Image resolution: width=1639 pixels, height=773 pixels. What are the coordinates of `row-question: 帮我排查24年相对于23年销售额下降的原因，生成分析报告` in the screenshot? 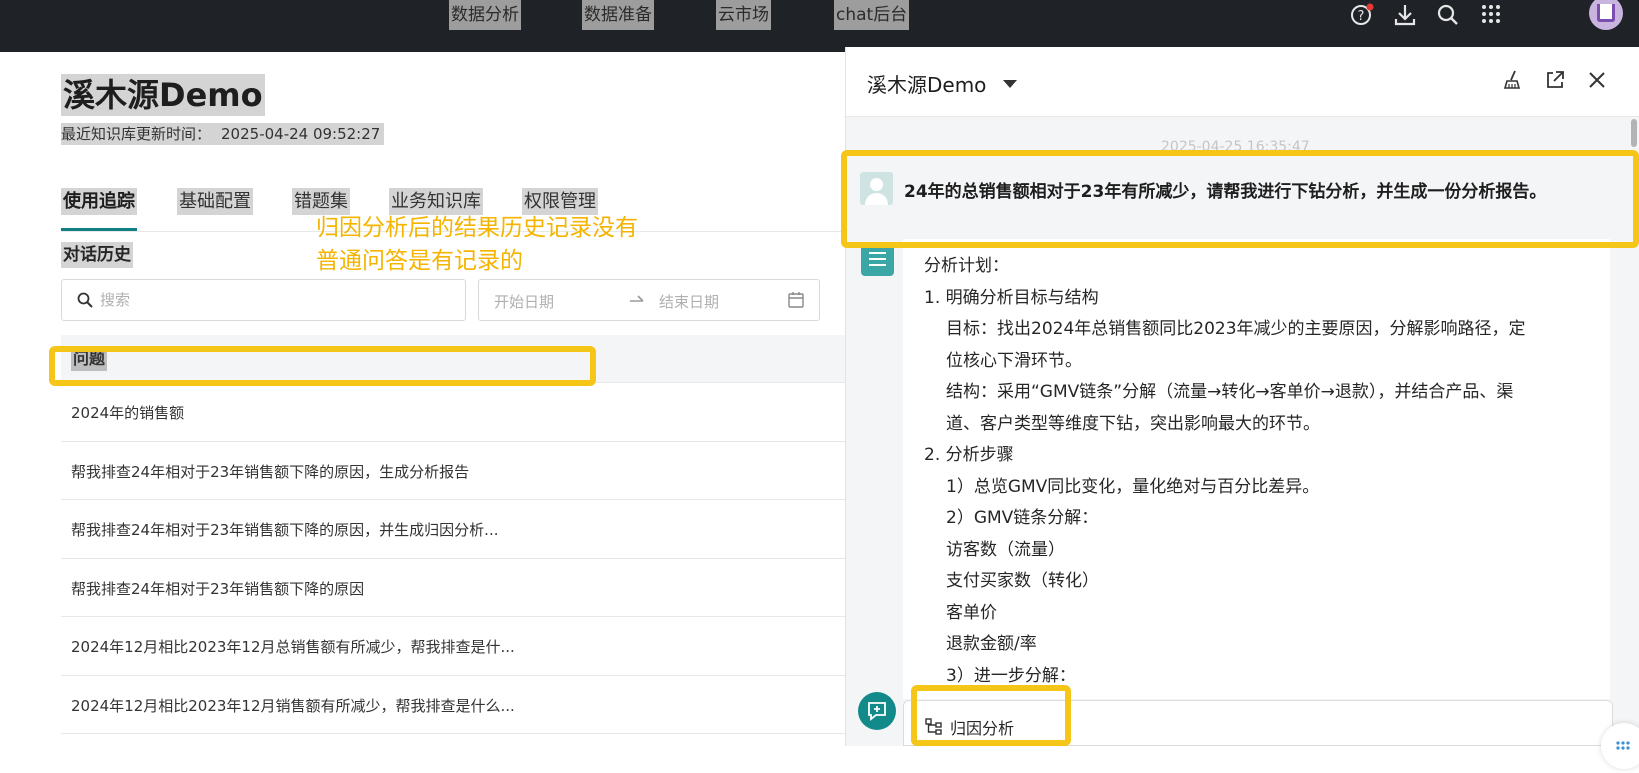 It's located at (270, 471).